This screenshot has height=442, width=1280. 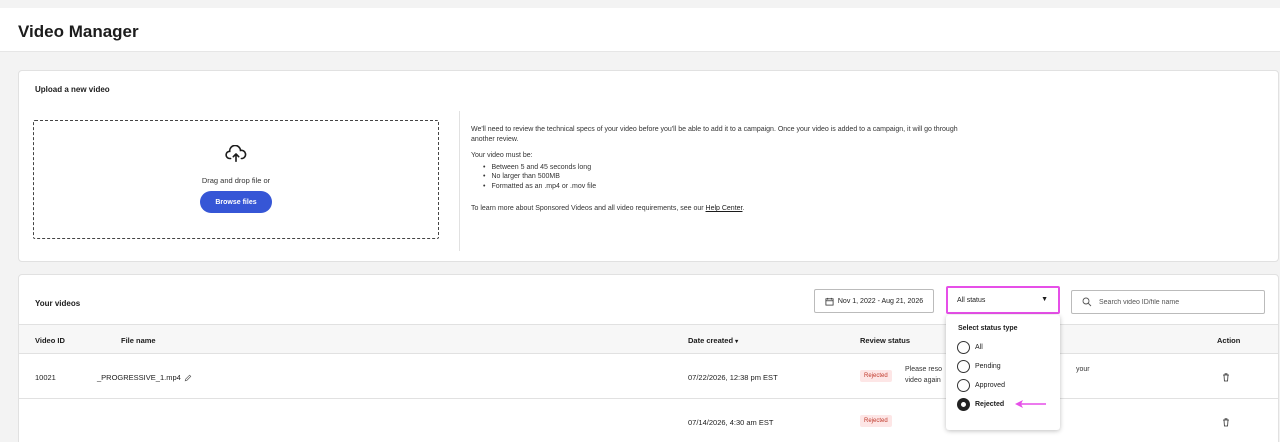 I want to click on page-title: Video Manager, so click(x=78, y=31).